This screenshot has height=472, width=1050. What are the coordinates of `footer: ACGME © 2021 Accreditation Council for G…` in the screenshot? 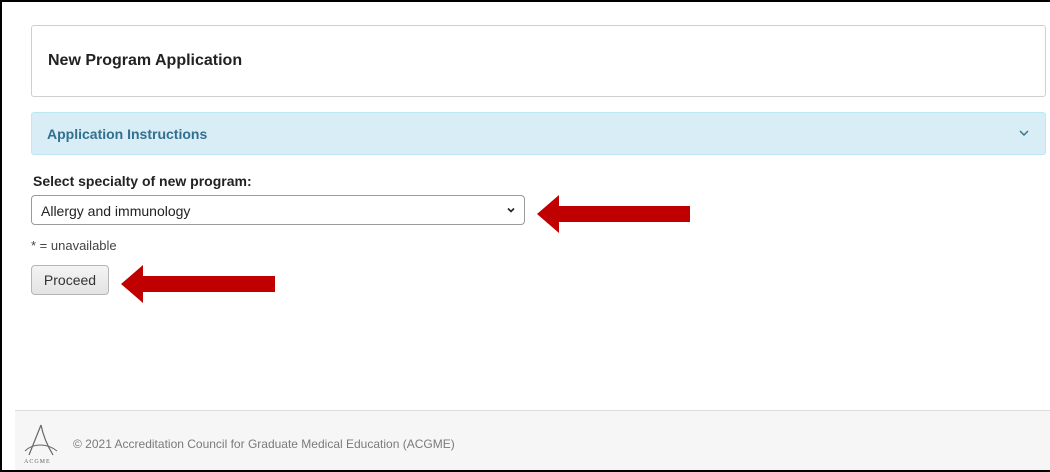 It's located at (532, 440).